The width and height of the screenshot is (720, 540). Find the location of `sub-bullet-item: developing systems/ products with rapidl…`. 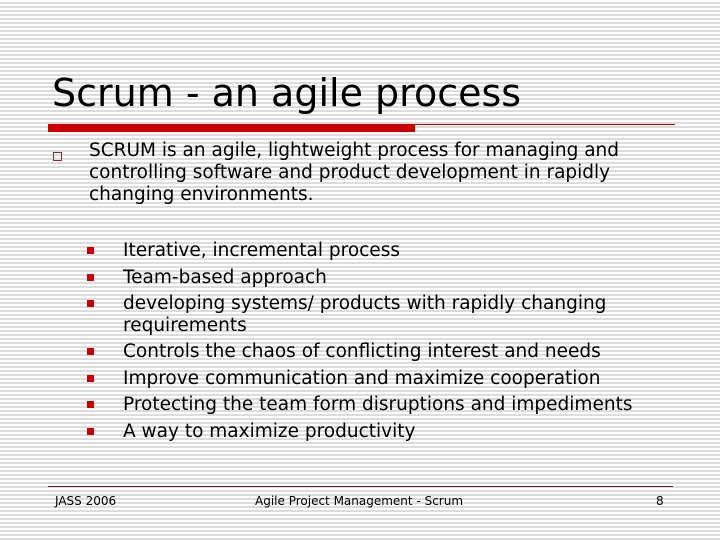

sub-bullet-item: developing systems/ products with rapidl… is located at coordinates (367, 314).